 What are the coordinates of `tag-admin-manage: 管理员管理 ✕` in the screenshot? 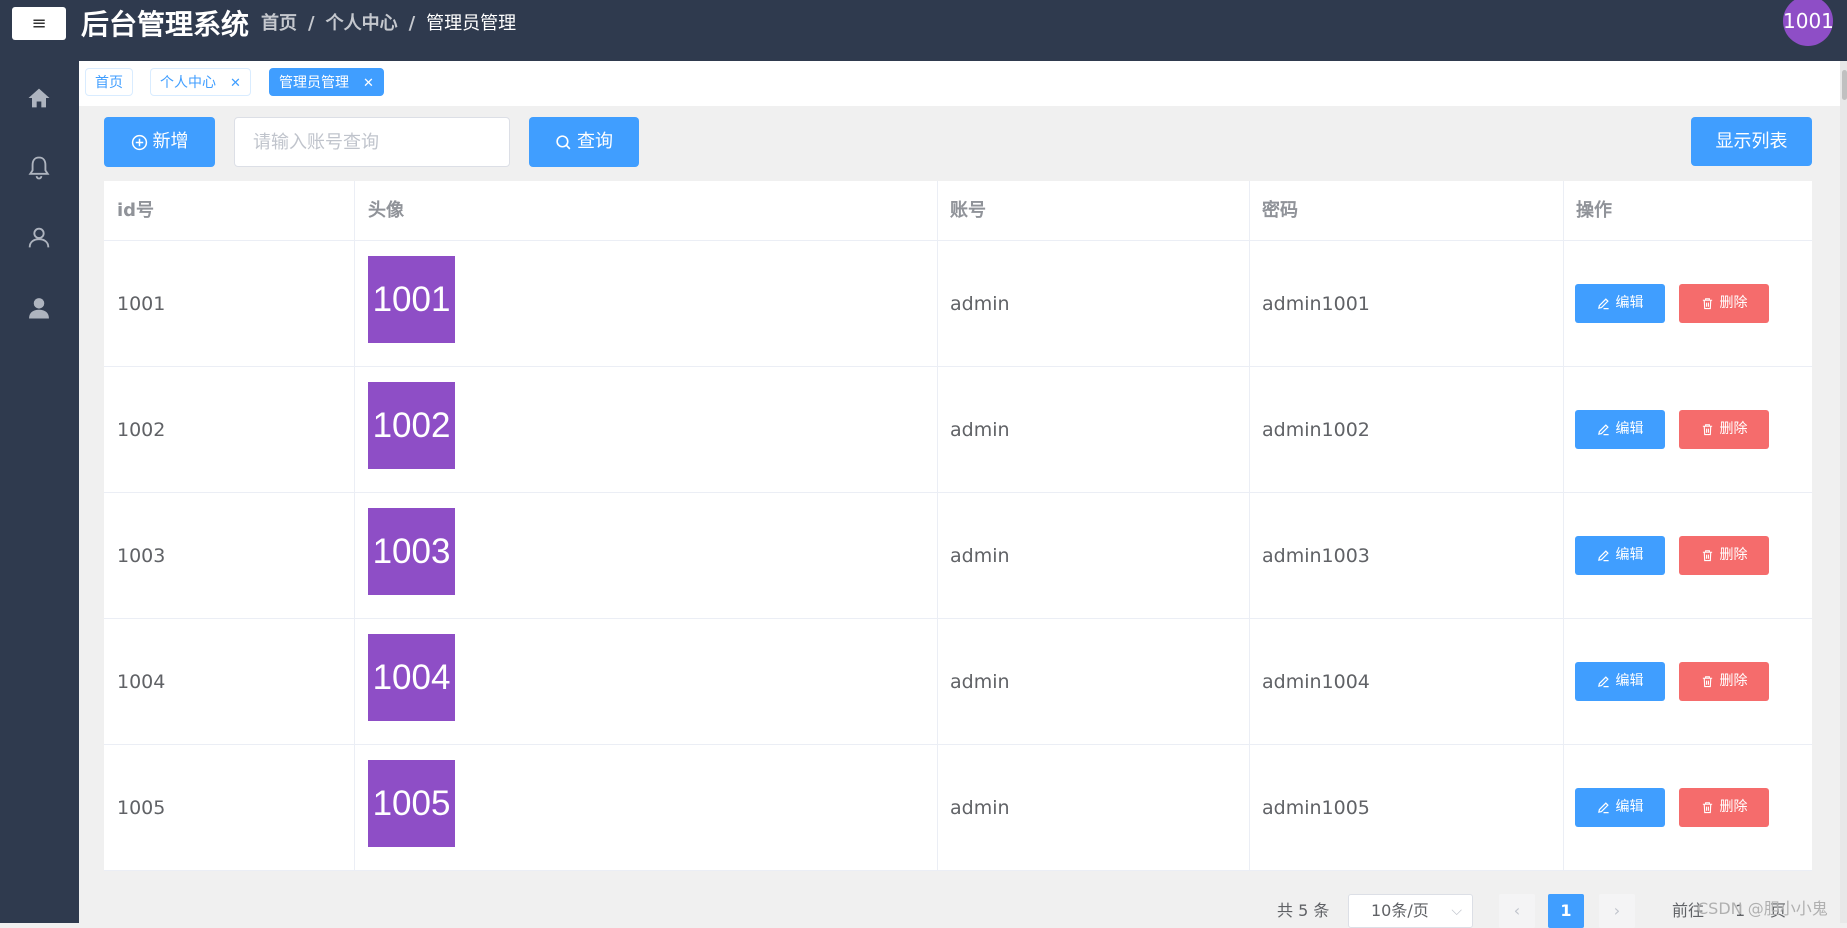 It's located at (326, 82).